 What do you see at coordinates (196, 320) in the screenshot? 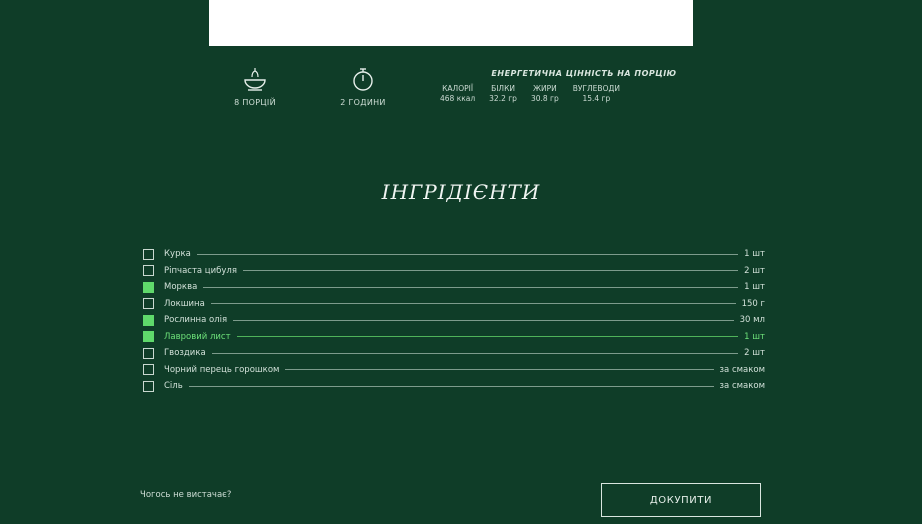
I see `ingredient-name: Рослинна олія` at bounding box center [196, 320].